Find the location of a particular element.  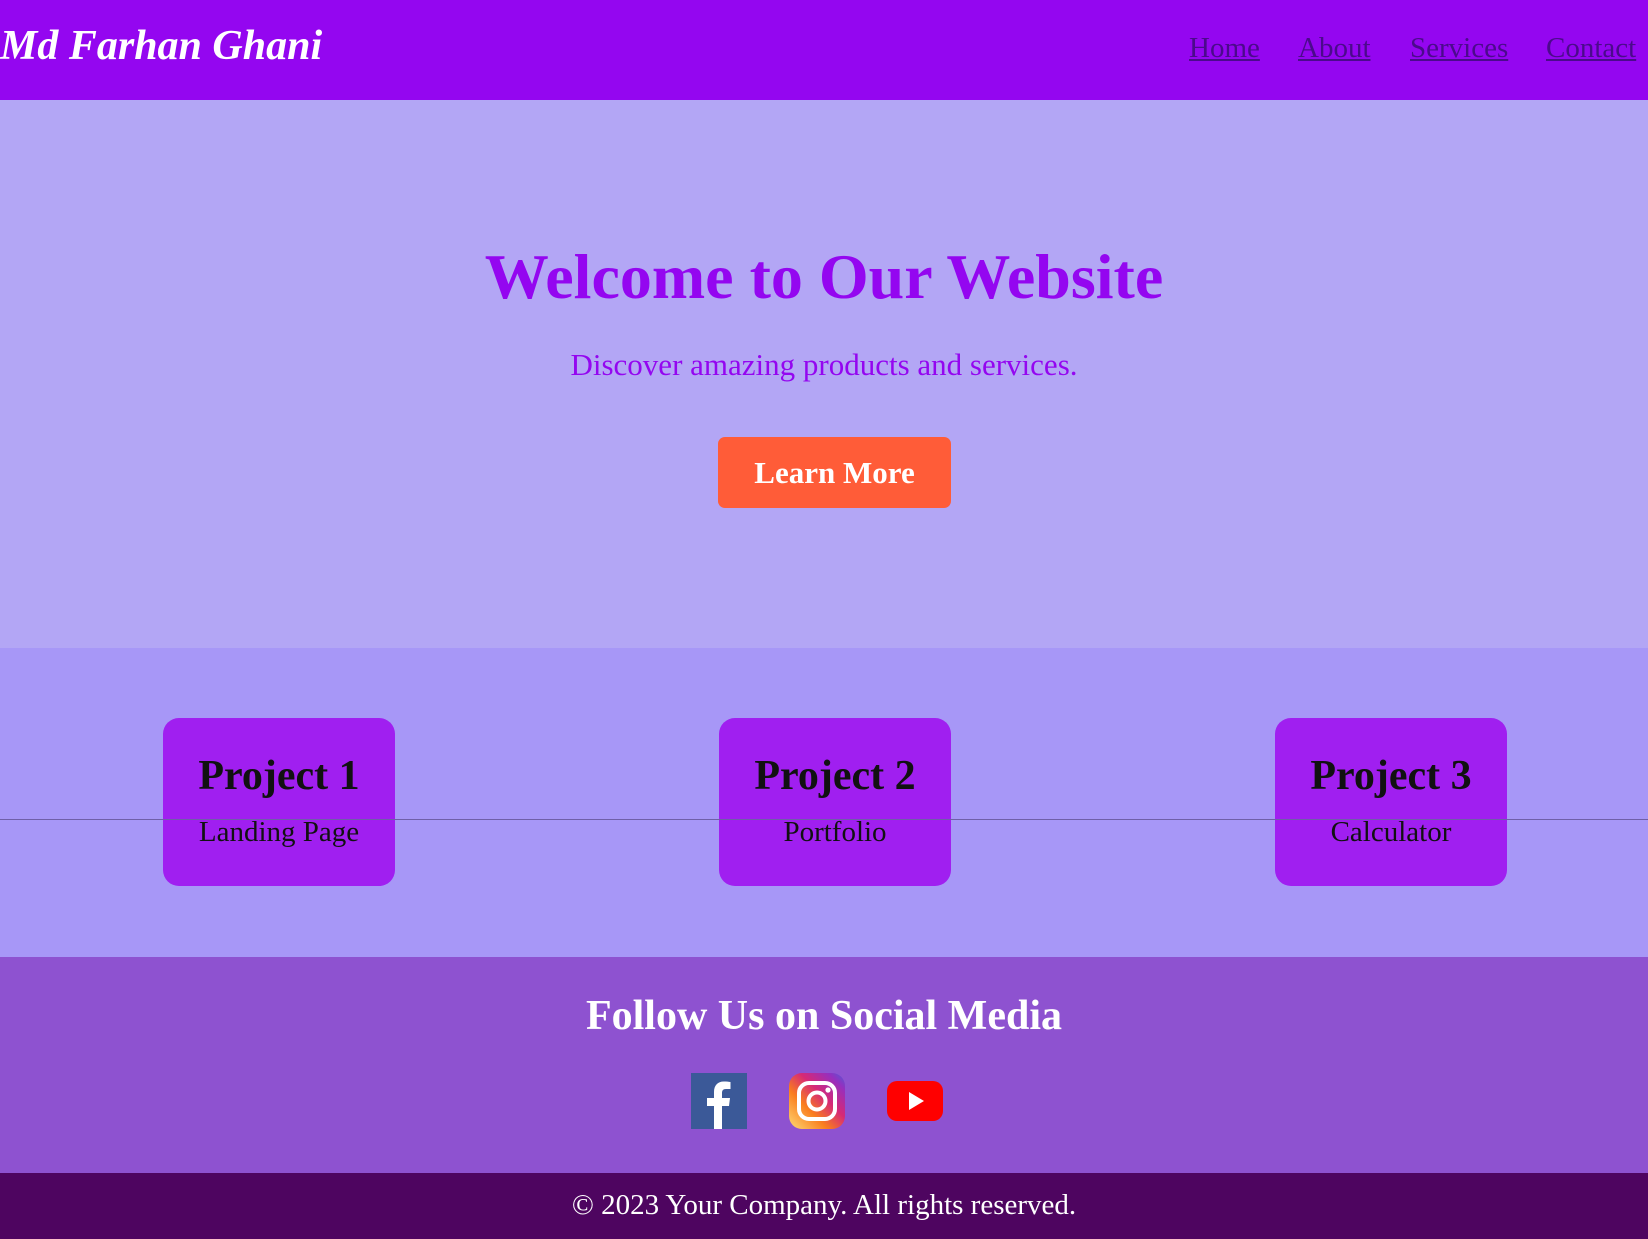

youtube-icon is located at coordinates (915, 1101).